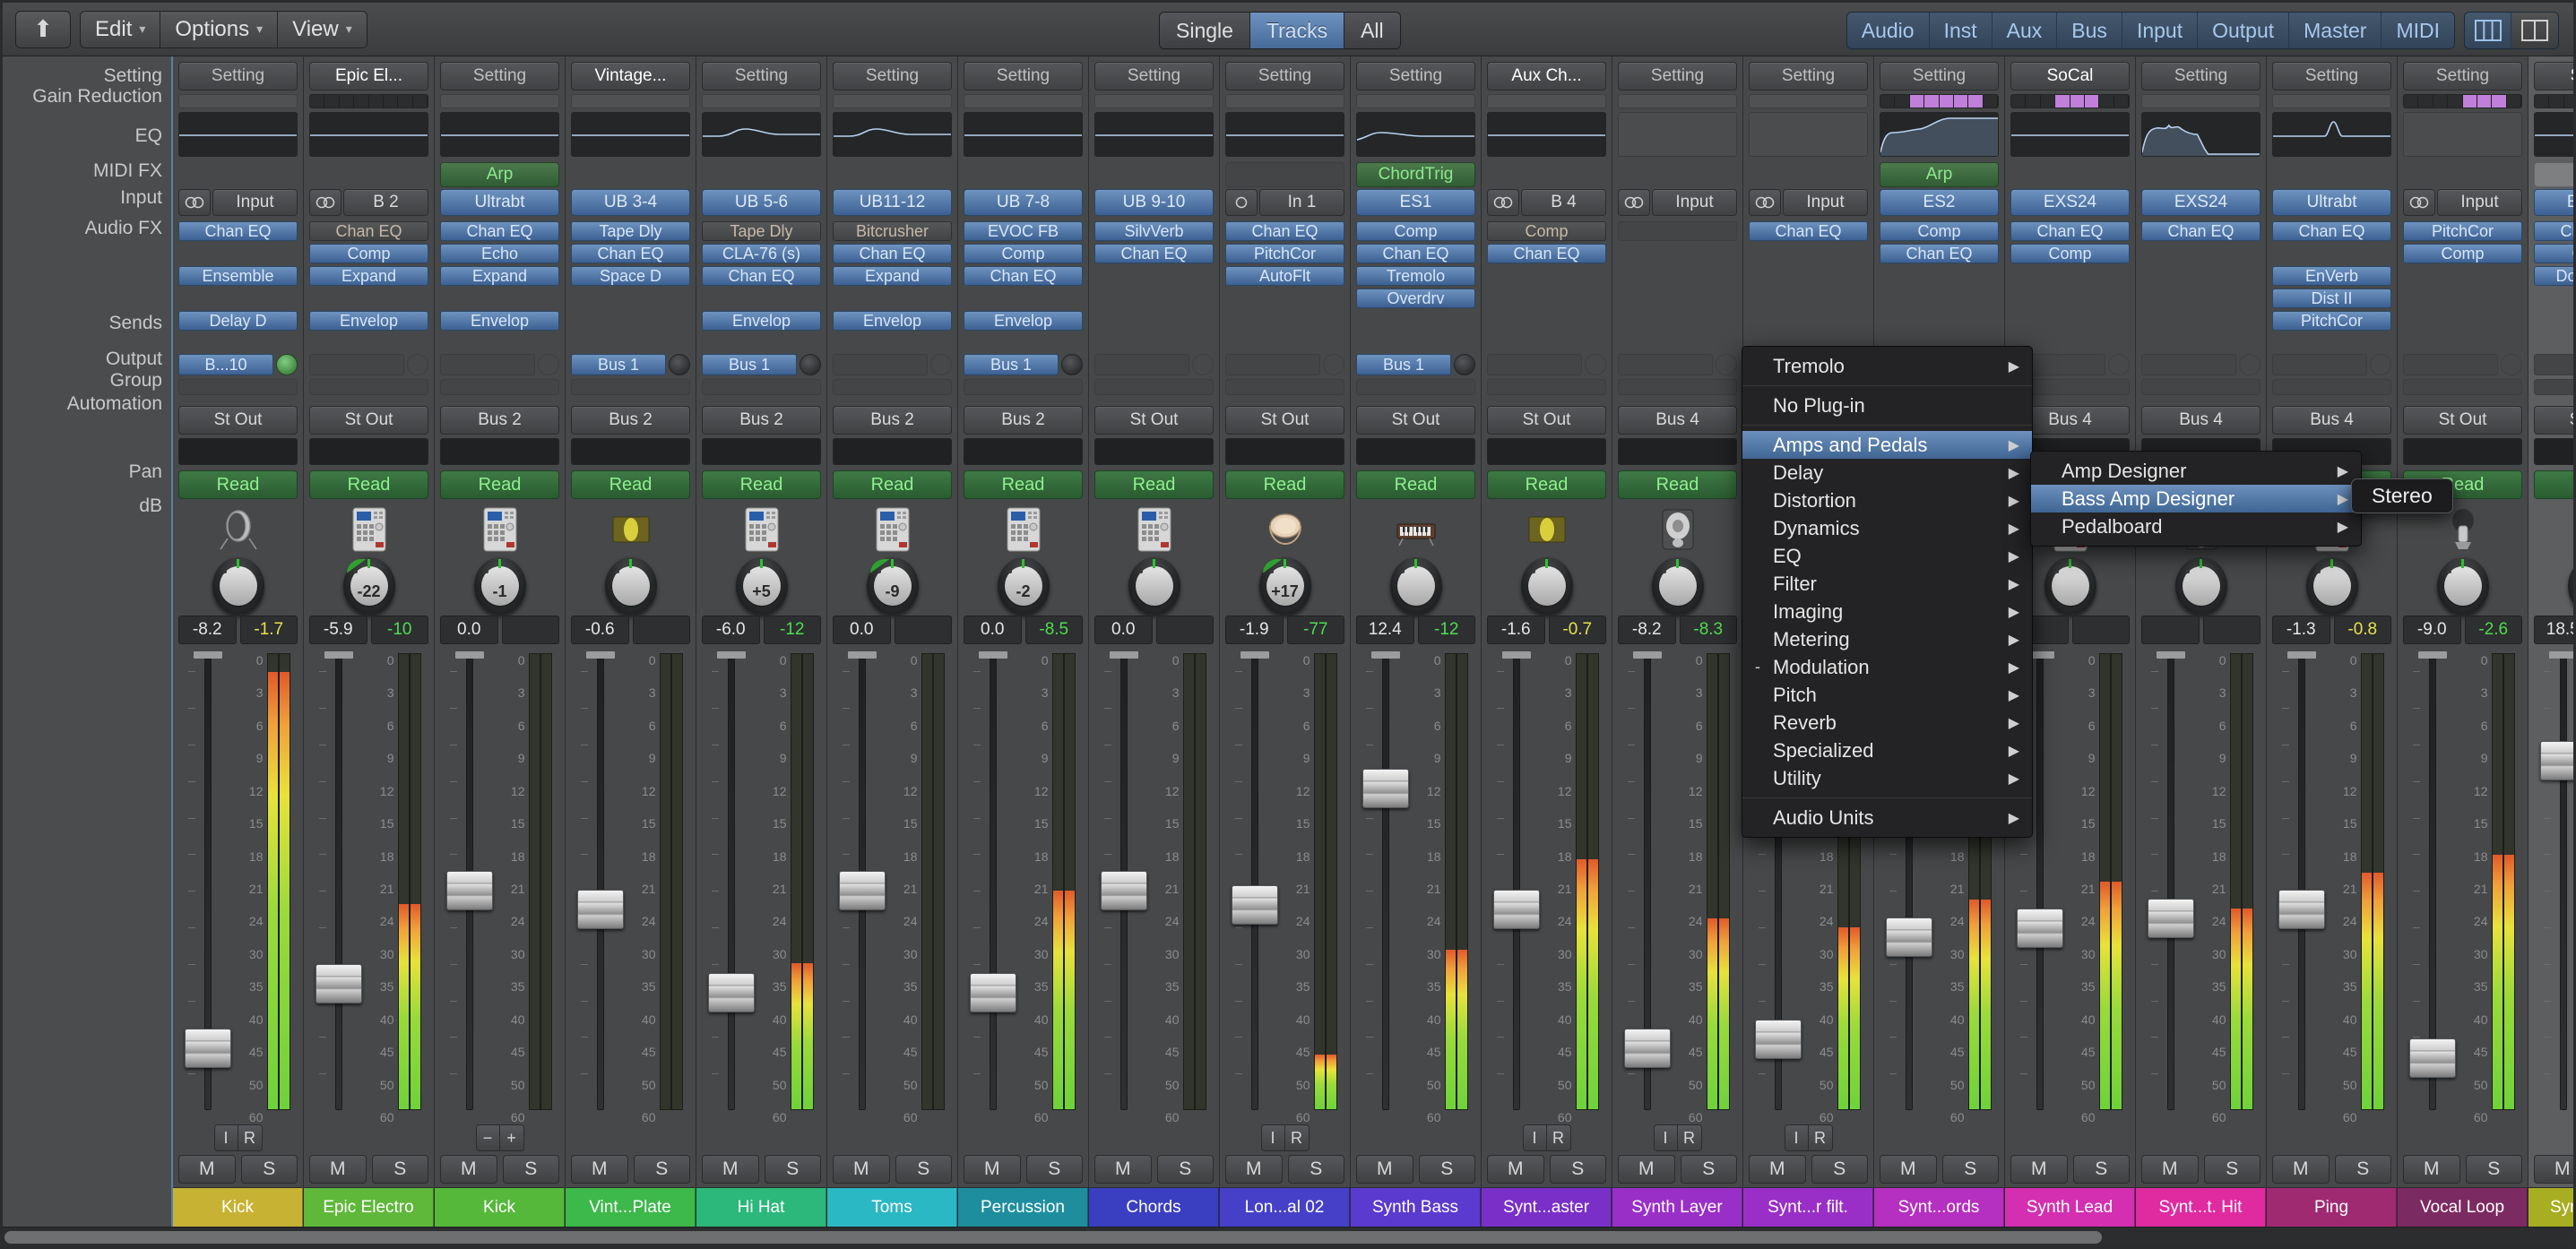 The height and width of the screenshot is (1249, 2576). Describe the element at coordinates (2196, 471) in the screenshot. I see `submenu-item-amp-designer: Amp Designer ▶` at that location.